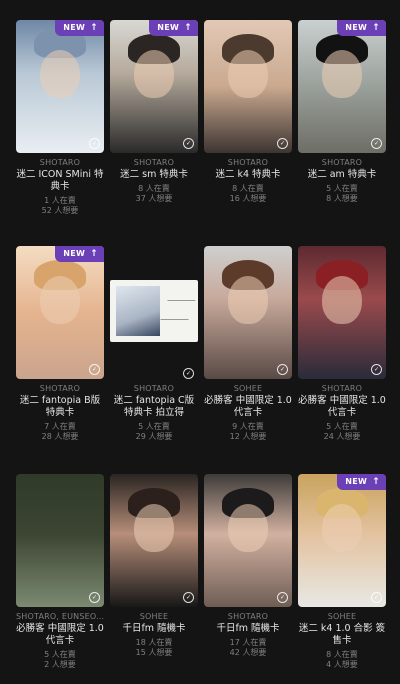 Image resolution: width=400 pixels, height=684 pixels. Describe the element at coordinates (178, 310) in the screenshot. I see `signature` at that location.